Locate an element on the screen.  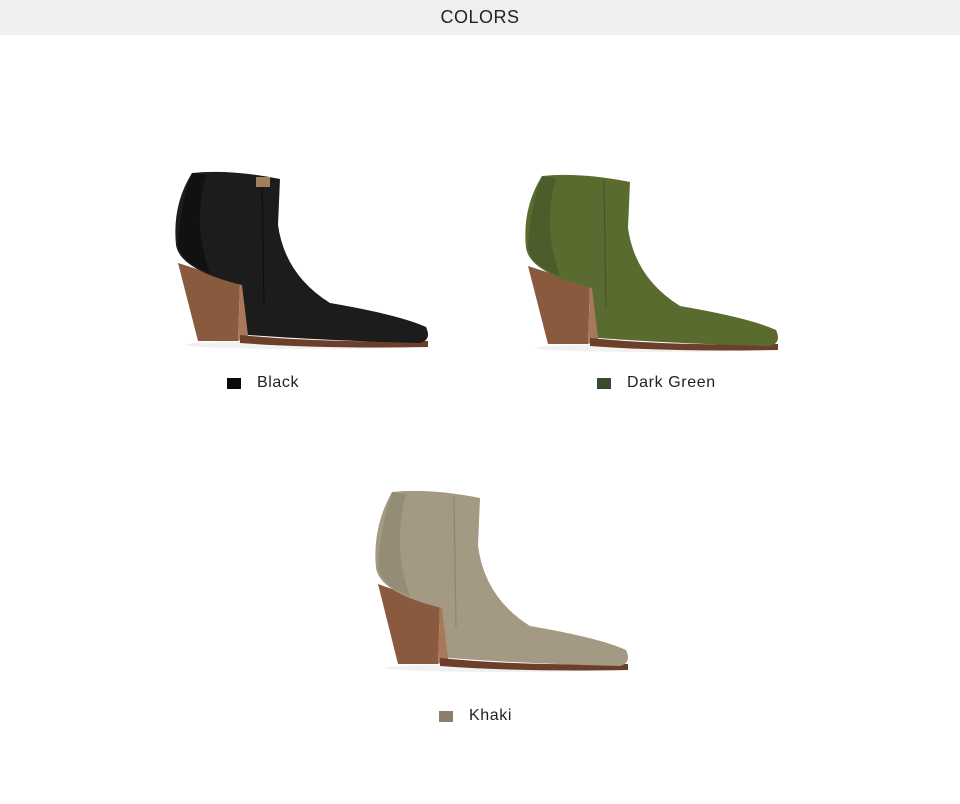
product-image-black is located at coordinates (305, 260).